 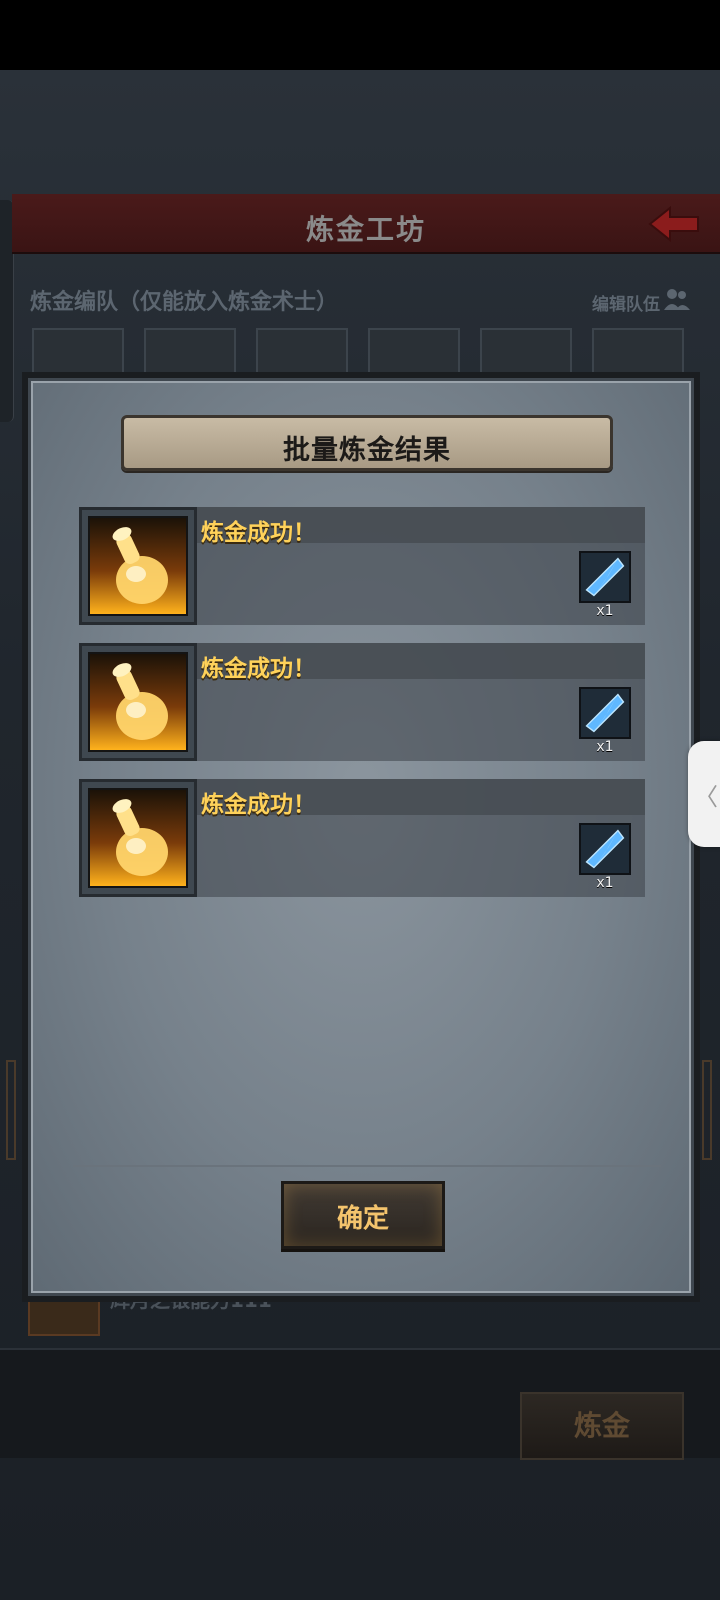 I want to click on side-panel-handle: 〈, so click(x=704, y=794).